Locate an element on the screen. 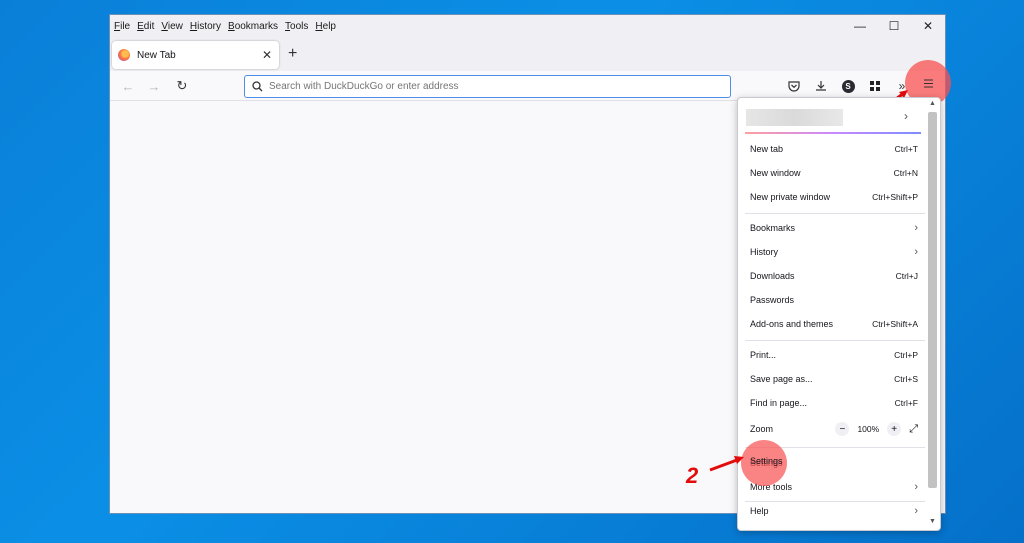 The height and width of the screenshot is (543, 1024). reload-button: ↻ is located at coordinates (182, 86).